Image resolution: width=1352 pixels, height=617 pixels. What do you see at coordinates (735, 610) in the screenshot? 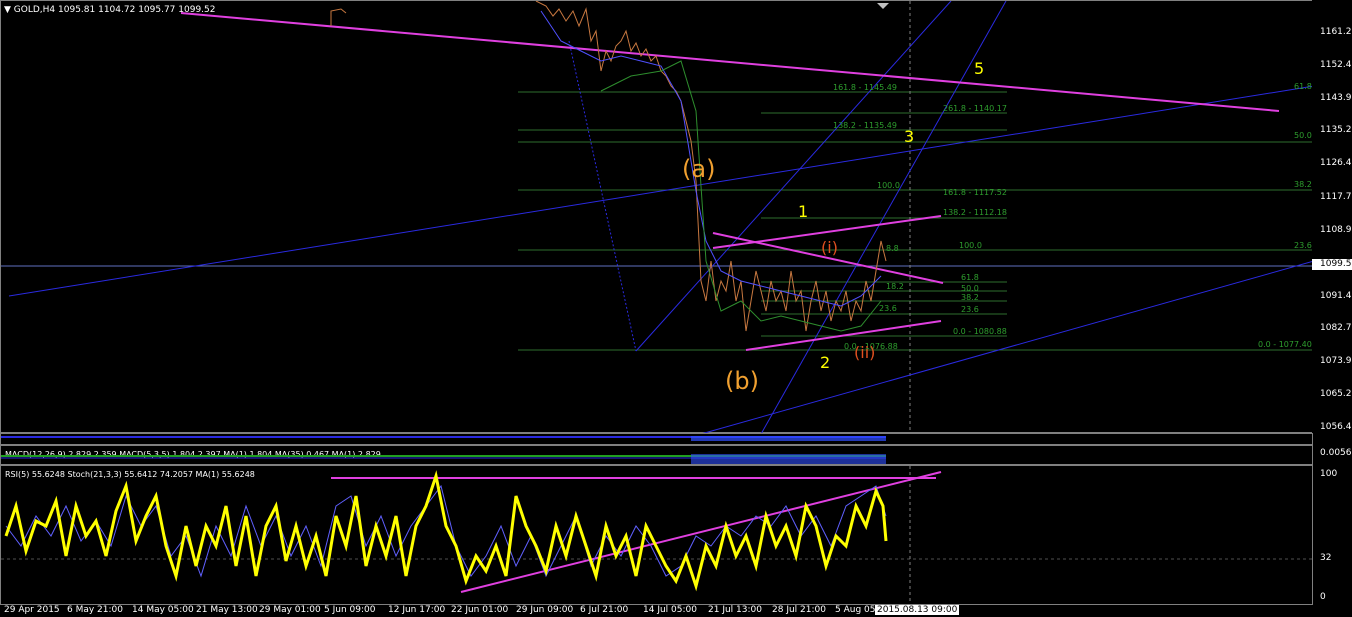
I see `time-tick: 21 Jul 13:00` at bounding box center [735, 610].